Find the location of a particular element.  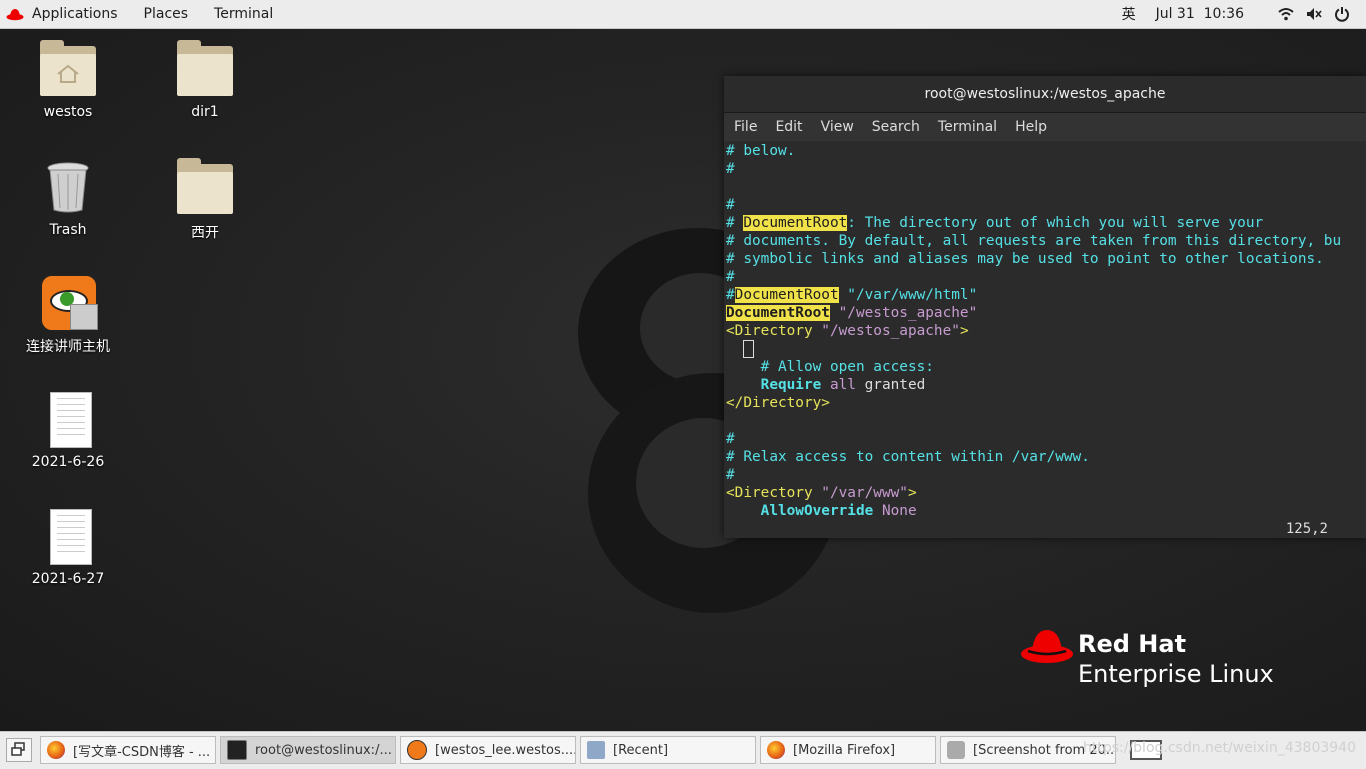

desktop-icon-label: Trash is located at coordinates (68, 230).